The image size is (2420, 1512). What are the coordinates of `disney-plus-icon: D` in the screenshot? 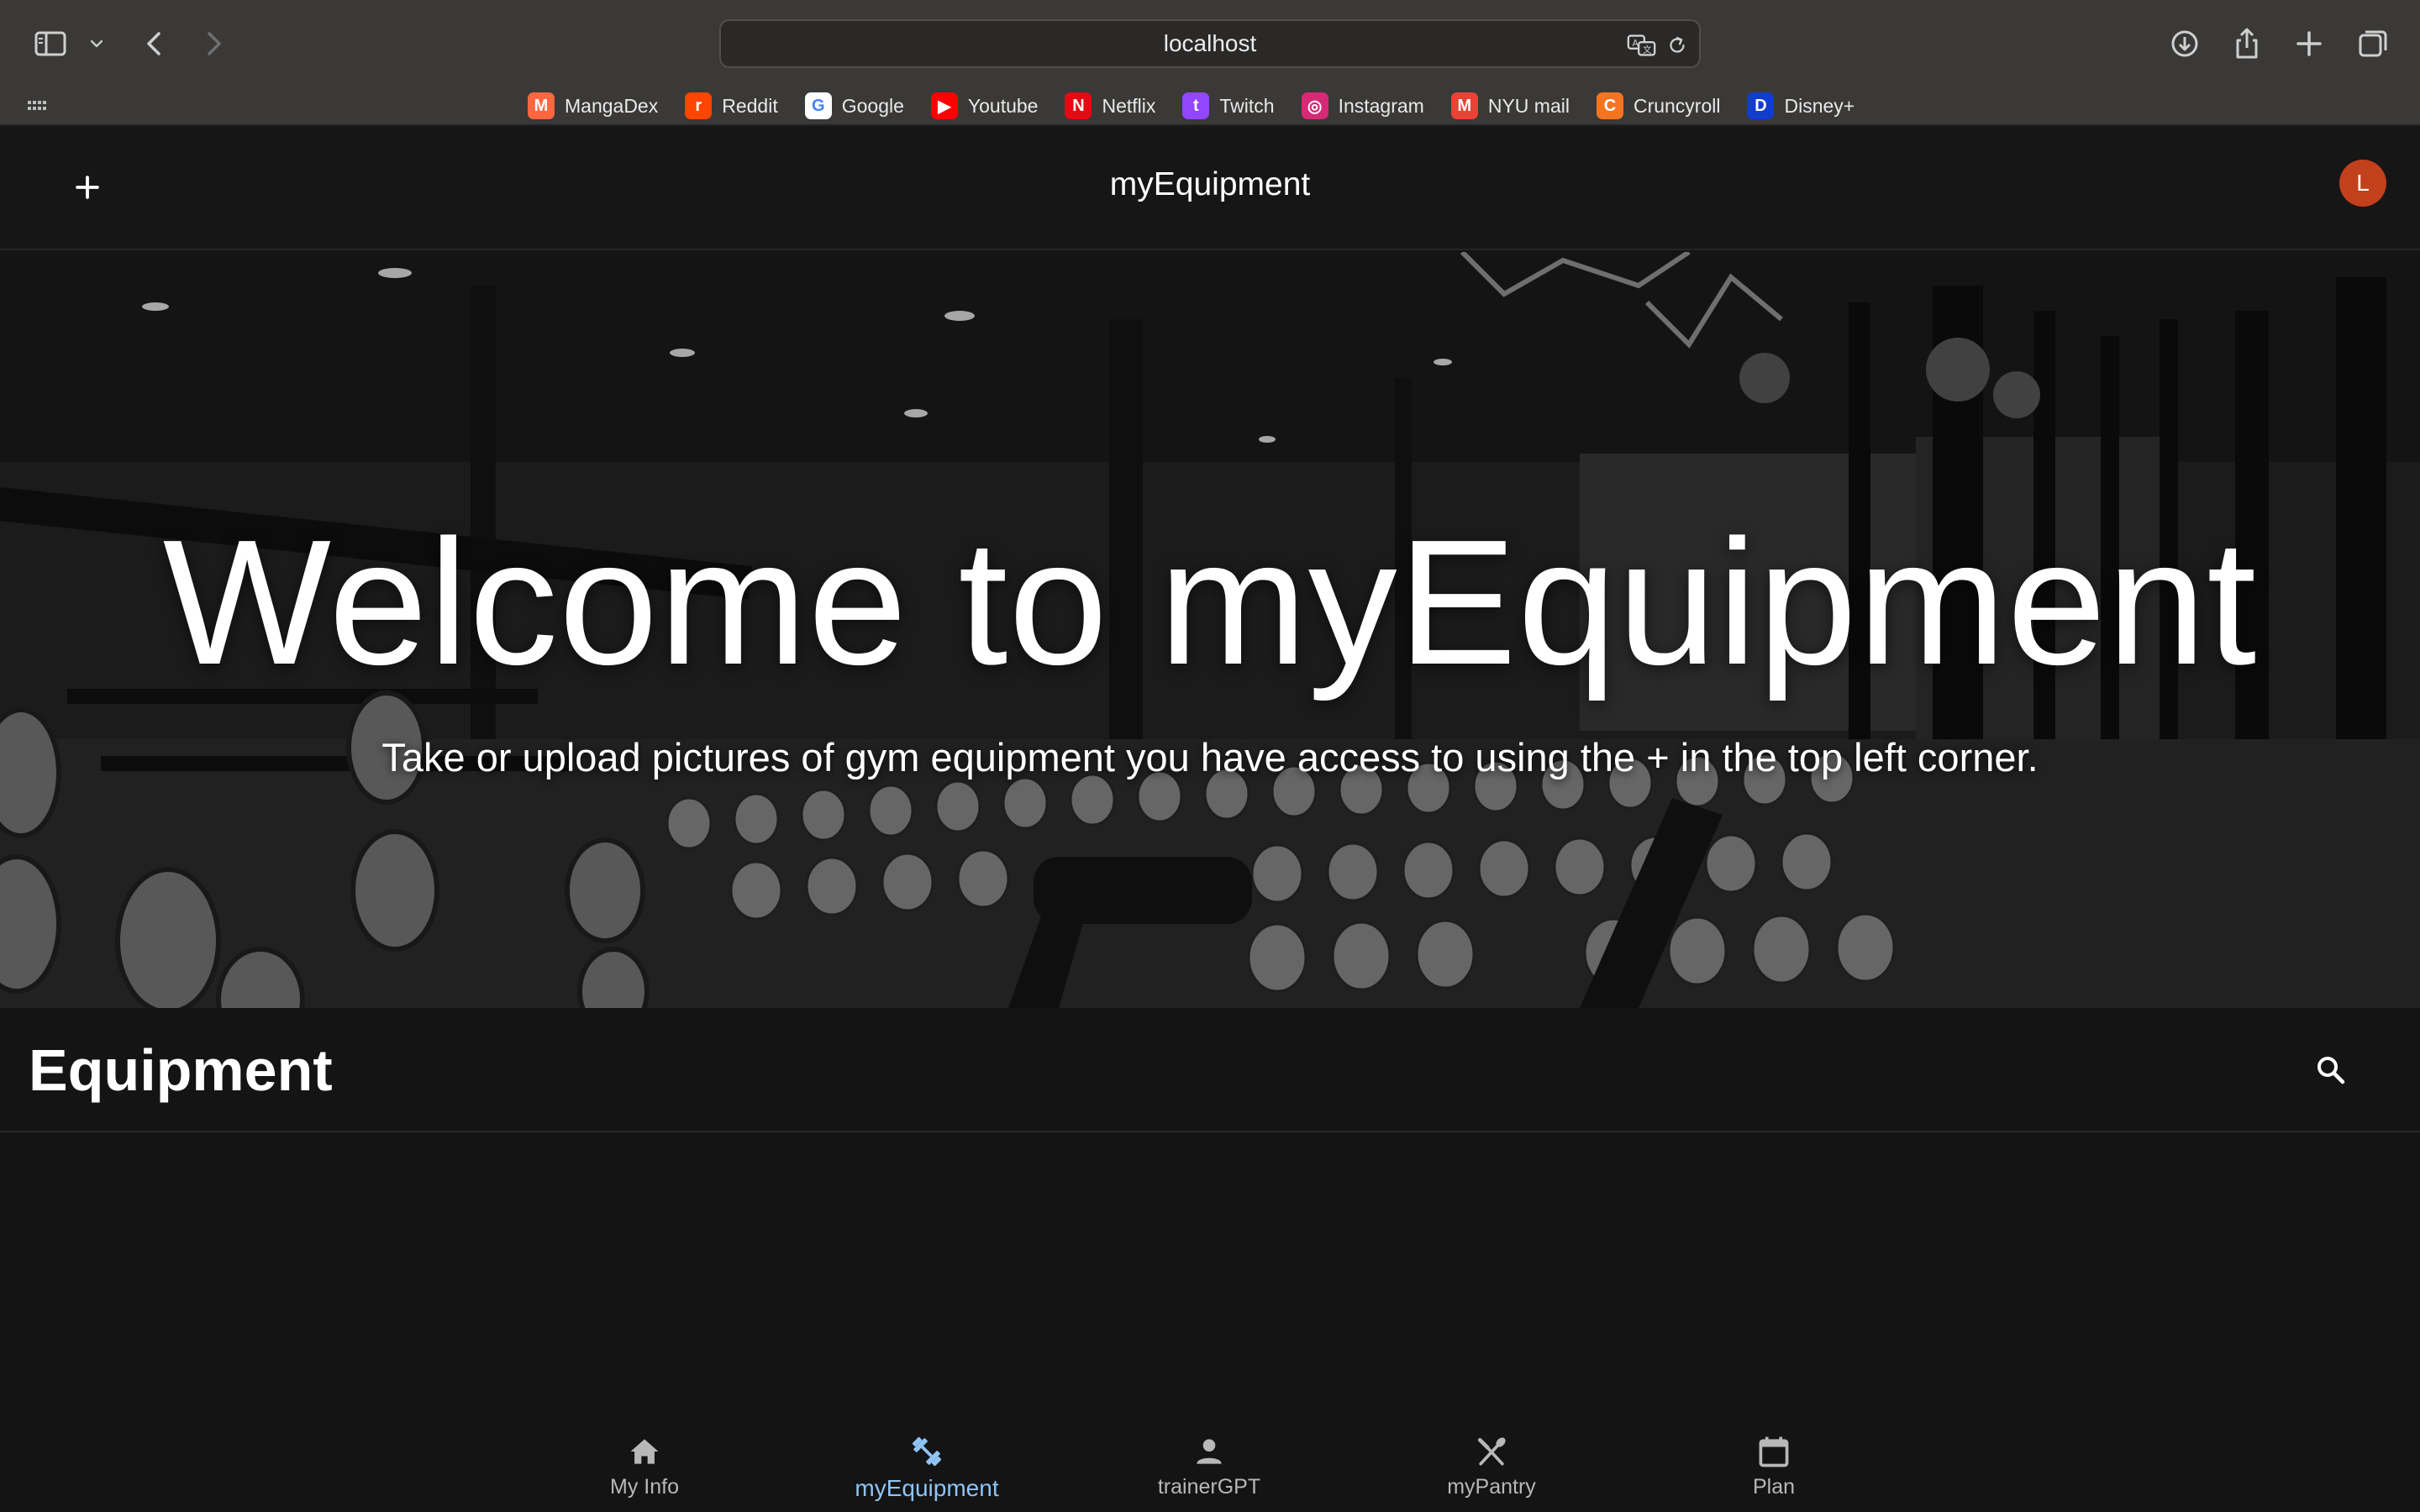 It's located at (1761, 105).